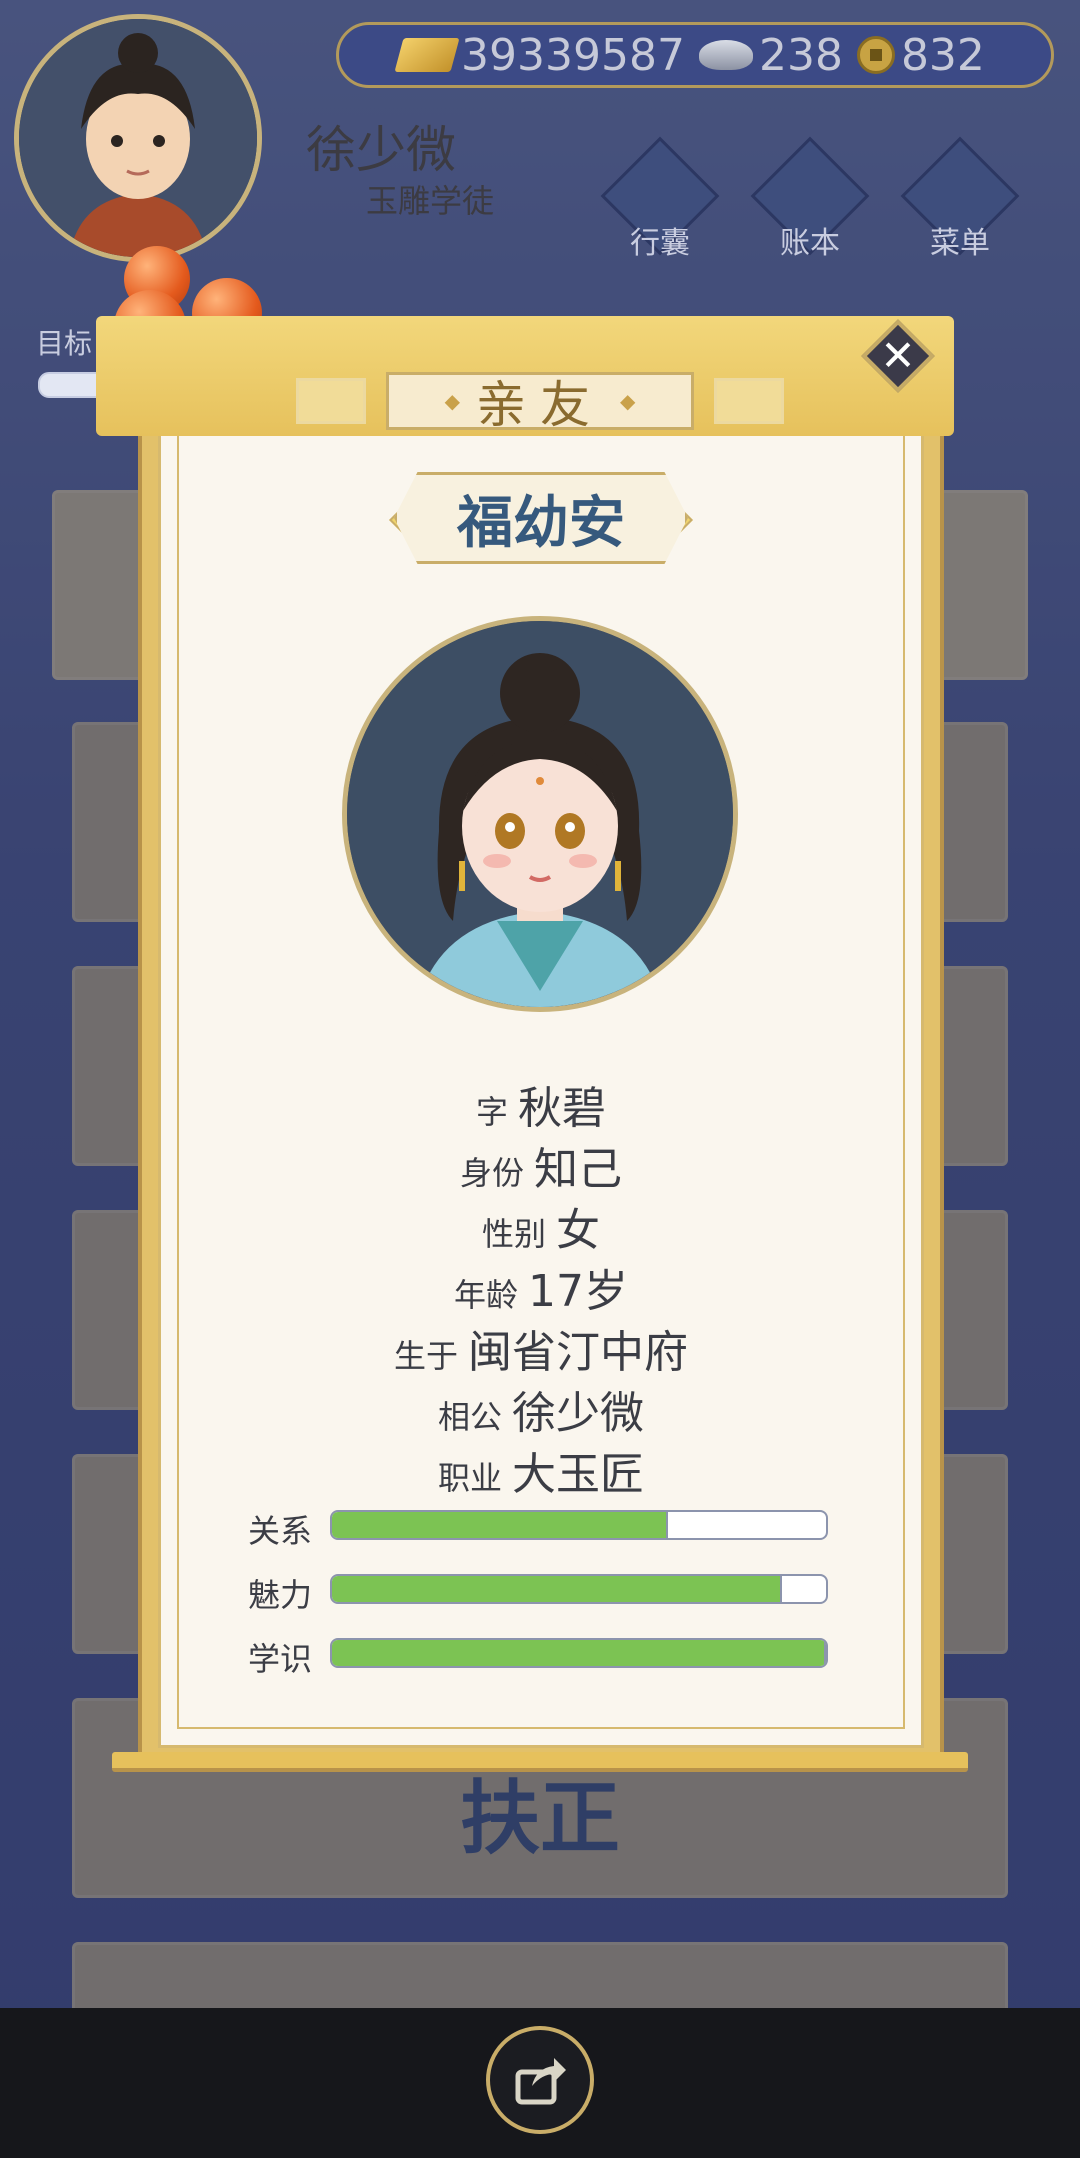 This screenshot has width=1080, height=2158. I want to click on info-row-courtesy-name: 字秋碧, so click(541, 1104).